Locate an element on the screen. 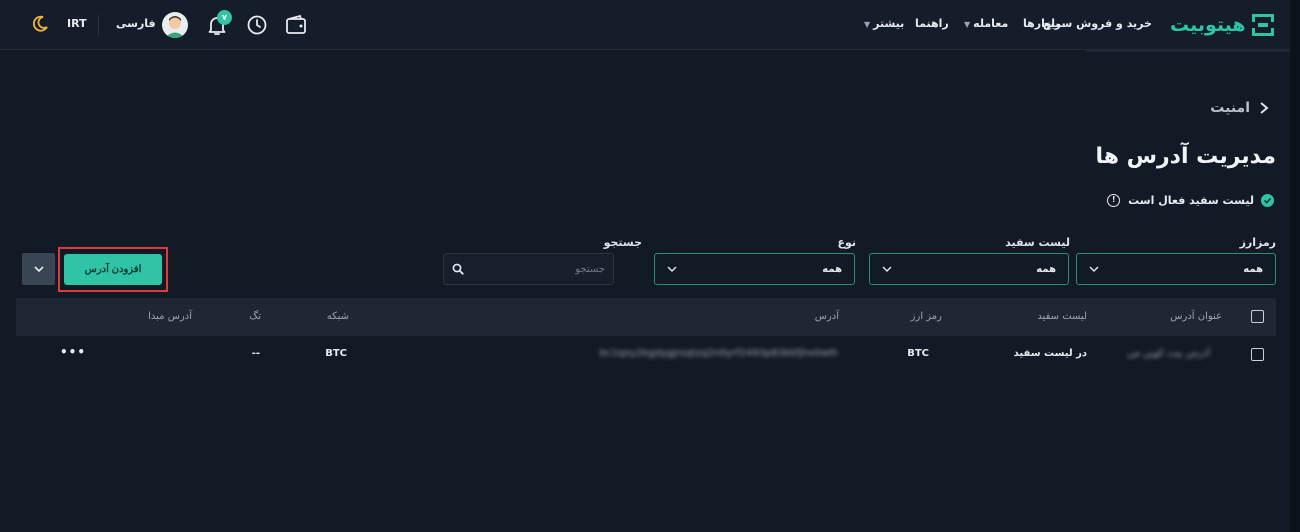 Image resolution: width=1300 pixels, height=532 pixels. search-label: جستجو is located at coordinates (622, 242).